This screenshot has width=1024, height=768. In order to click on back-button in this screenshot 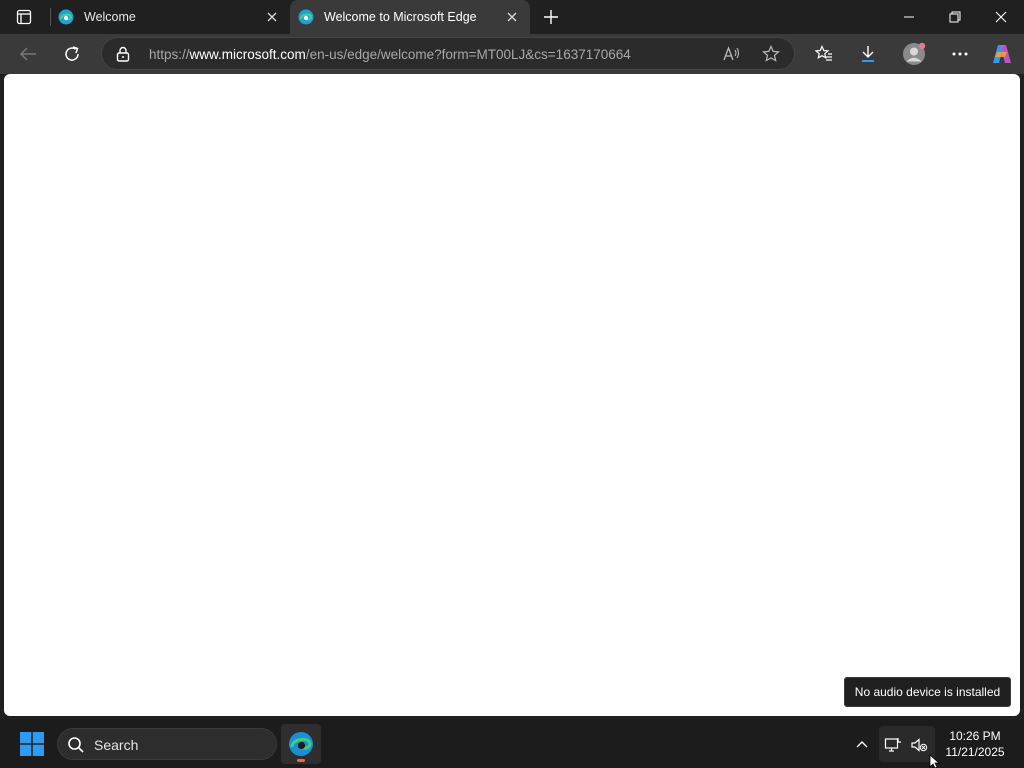, I will do `click(28, 54)`.